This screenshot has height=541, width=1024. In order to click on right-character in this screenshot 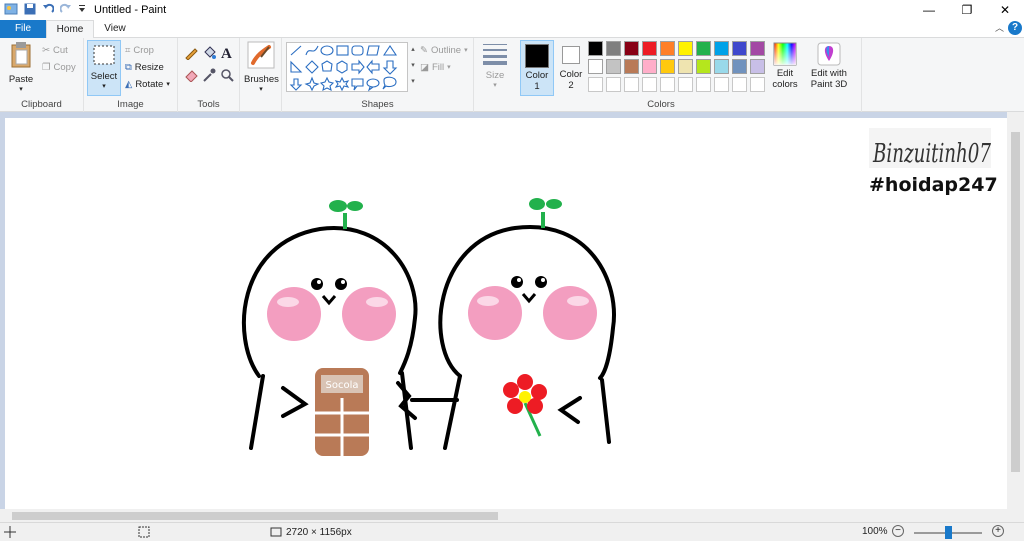, I will do `click(527, 337)`.